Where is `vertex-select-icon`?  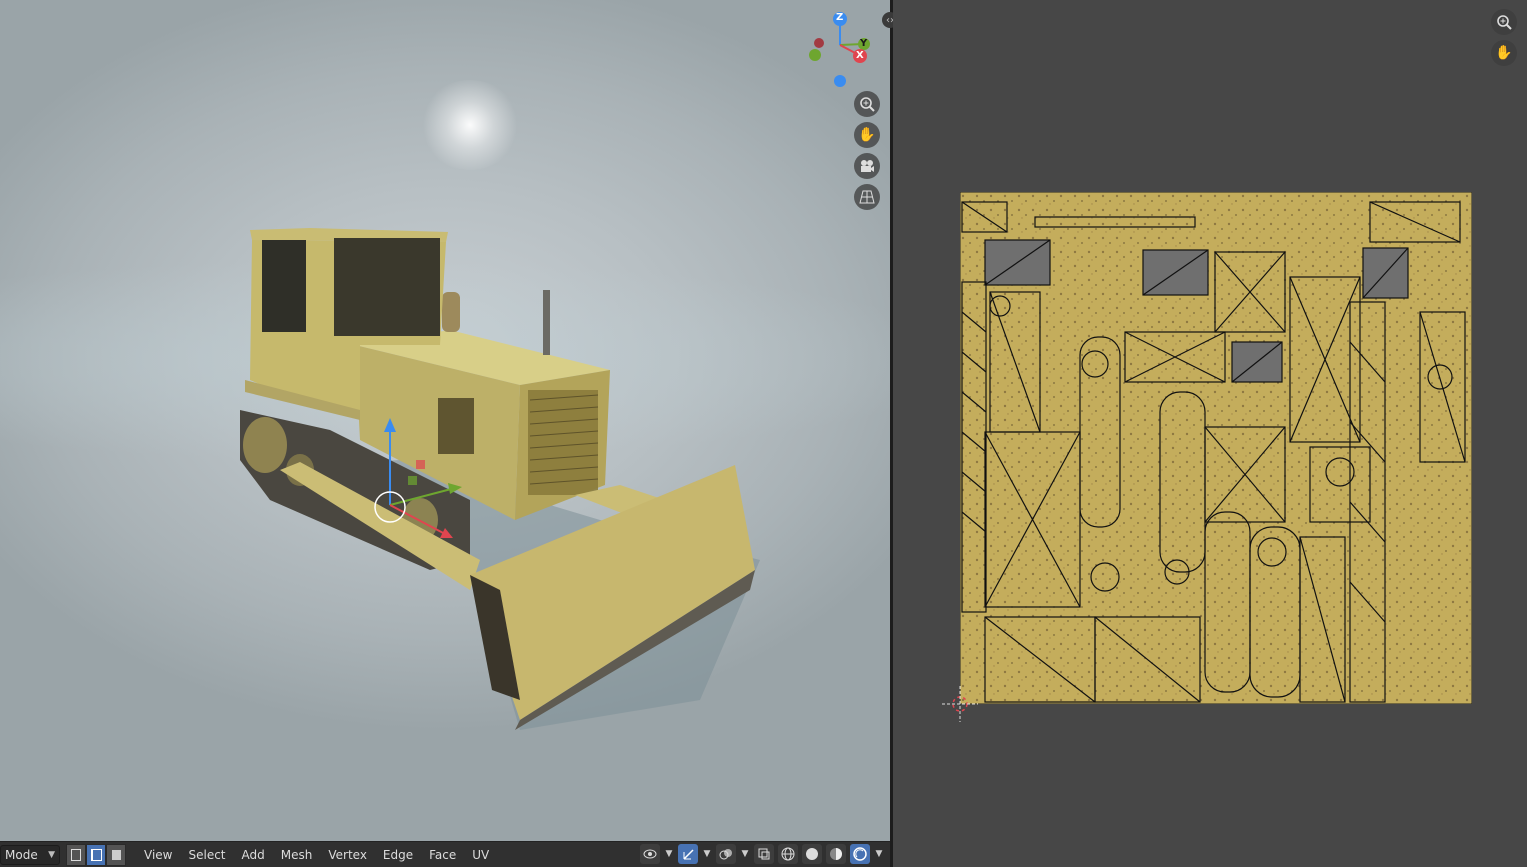 vertex-select-icon is located at coordinates (76, 855).